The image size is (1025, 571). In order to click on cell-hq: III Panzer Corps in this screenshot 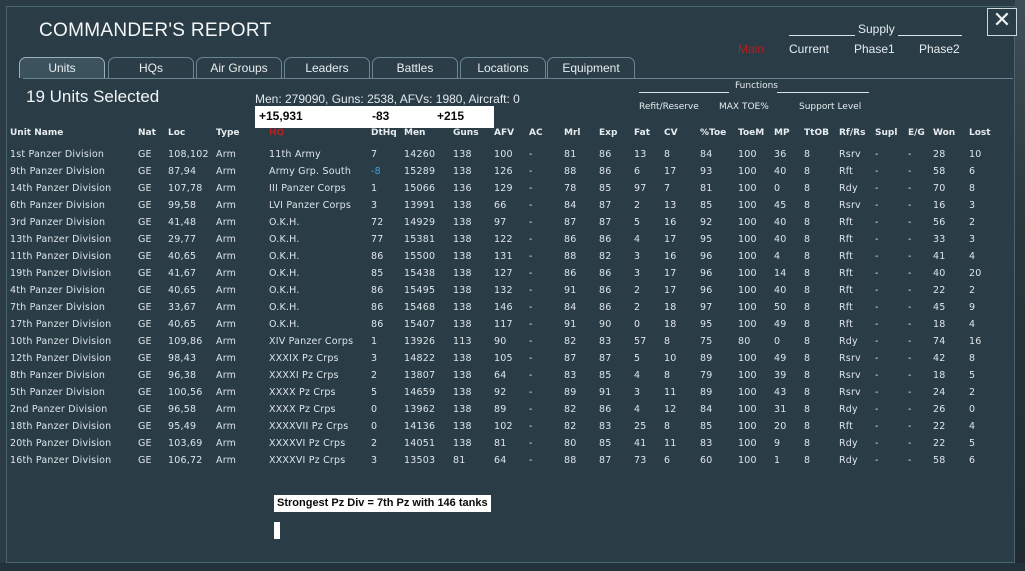, I will do `click(307, 188)`.